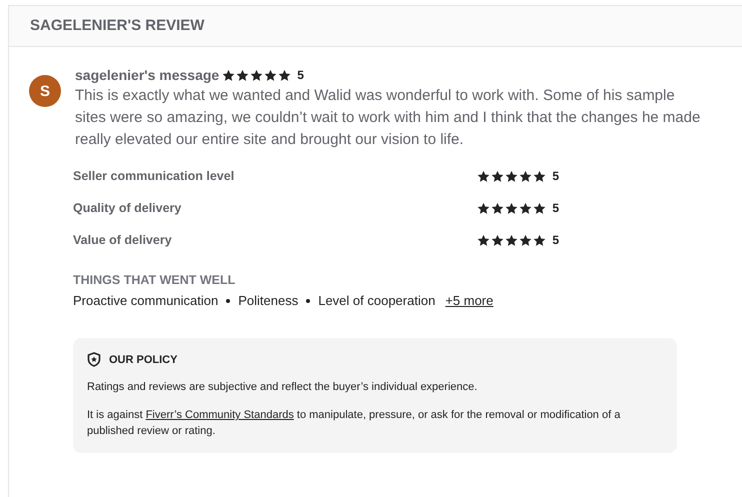  I want to click on rating-label: Value of delivery, so click(122, 240).